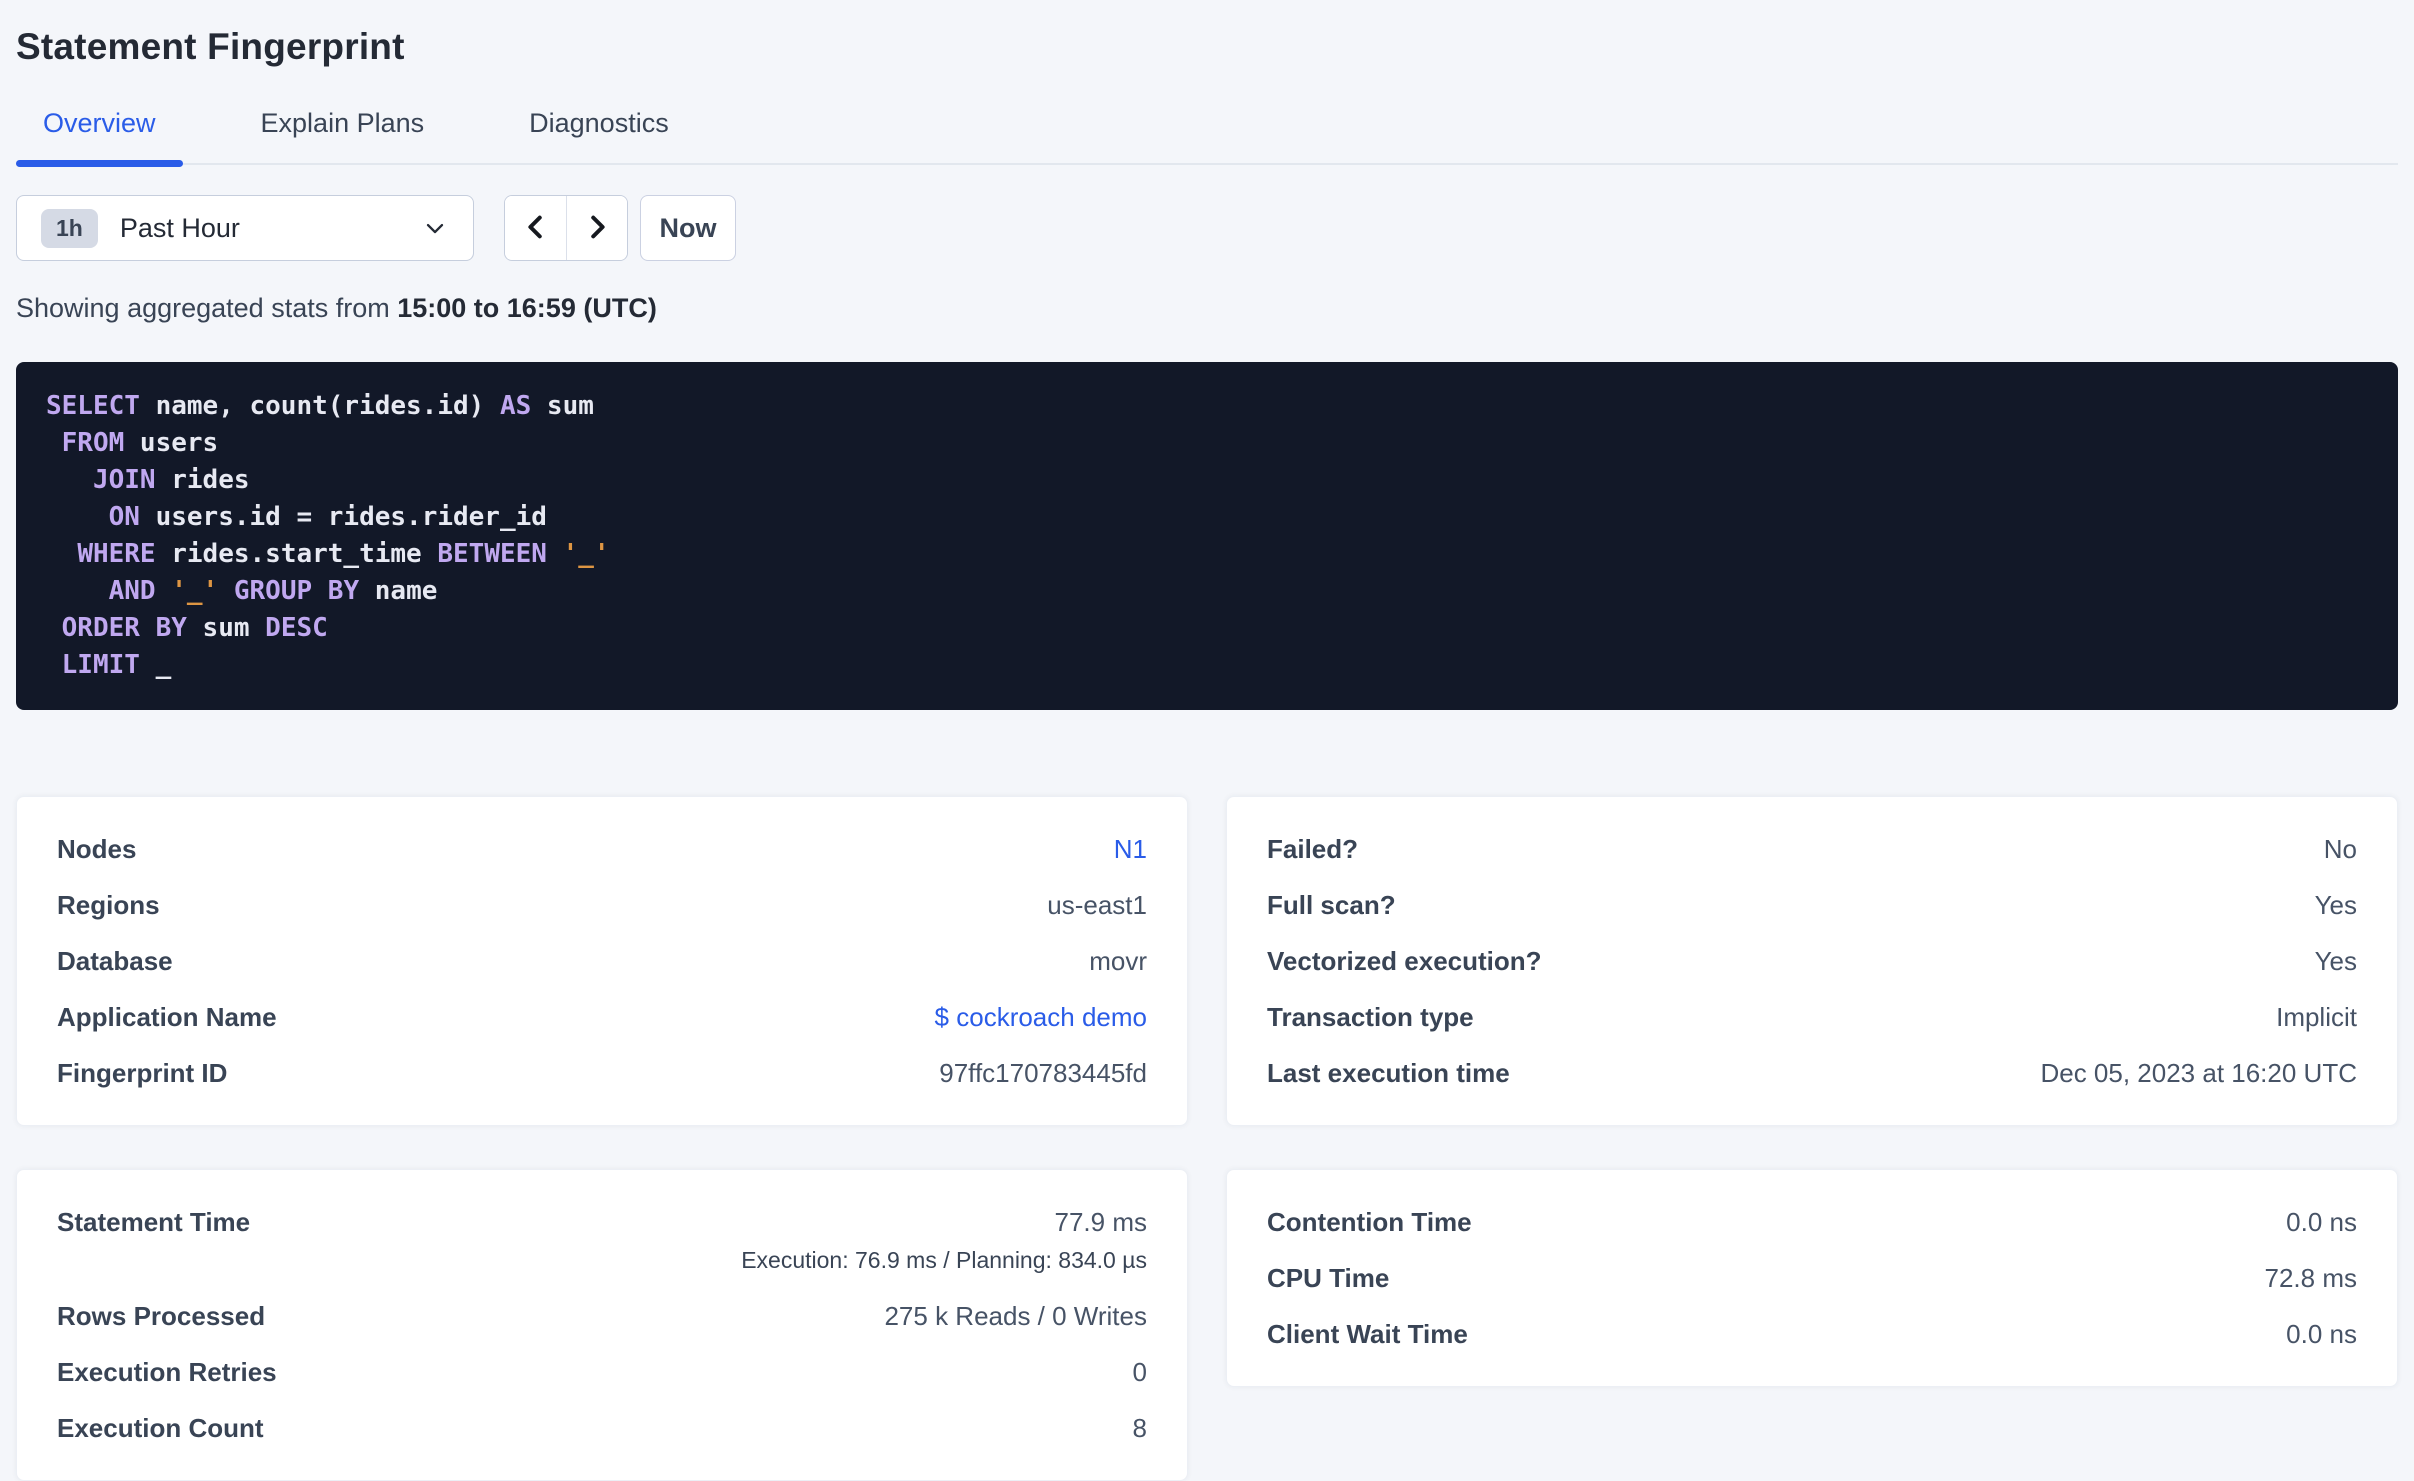 The width and height of the screenshot is (2414, 1481). What do you see at coordinates (1043, 1073) in the screenshot?
I see `row-value: 97ffc170783445fd` at bounding box center [1043, 1073].